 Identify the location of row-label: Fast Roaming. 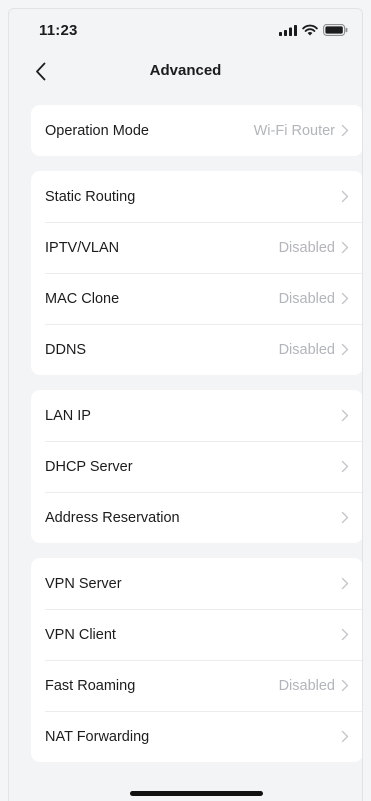
(90, 685).